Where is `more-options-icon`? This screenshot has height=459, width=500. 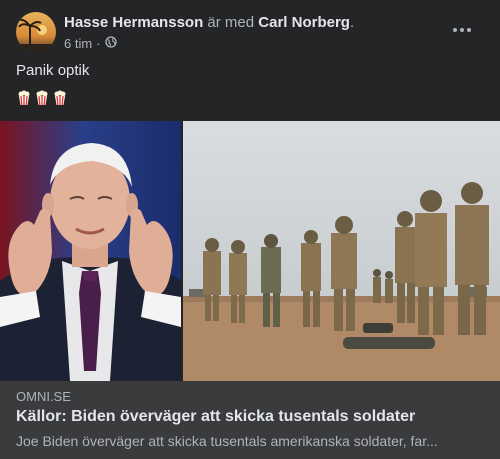 more-options-icon is located at coordinates (462, 30).